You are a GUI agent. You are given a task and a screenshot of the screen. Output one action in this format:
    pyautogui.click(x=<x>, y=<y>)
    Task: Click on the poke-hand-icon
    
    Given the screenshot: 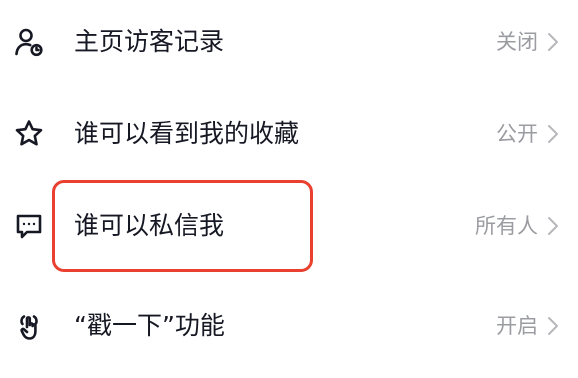 What is the action you would take?
    pyautogui.click(x=29, y=326)
    